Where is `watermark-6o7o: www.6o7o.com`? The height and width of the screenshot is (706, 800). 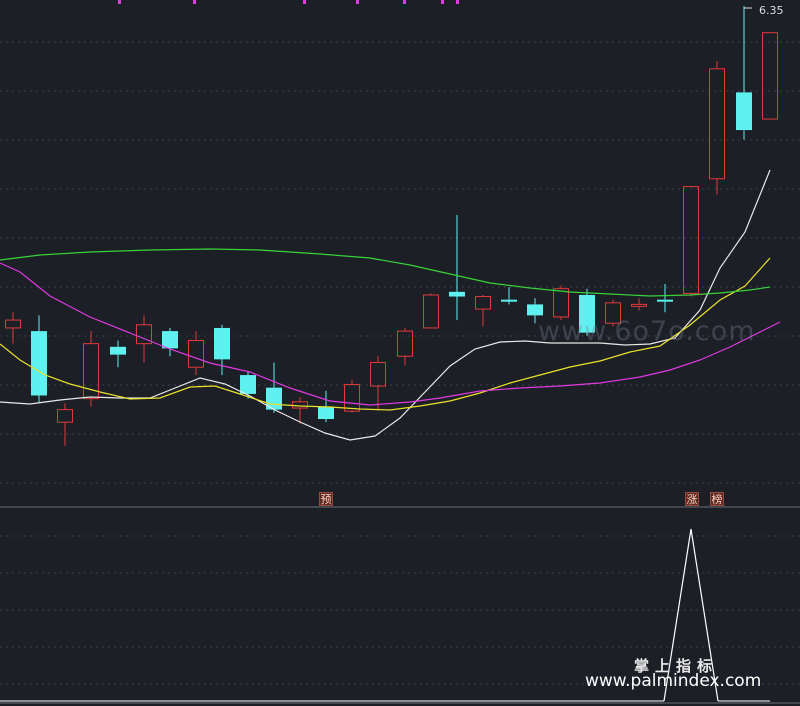
watermark-6o7o: www.6o7o.com is located at coordinates (647, 331).